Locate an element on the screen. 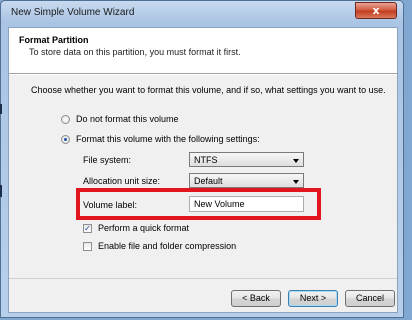 The width and height of the screenshot is (412, 320). window-title: New Simple Volume Wizard is located at coordinates (73, 12).